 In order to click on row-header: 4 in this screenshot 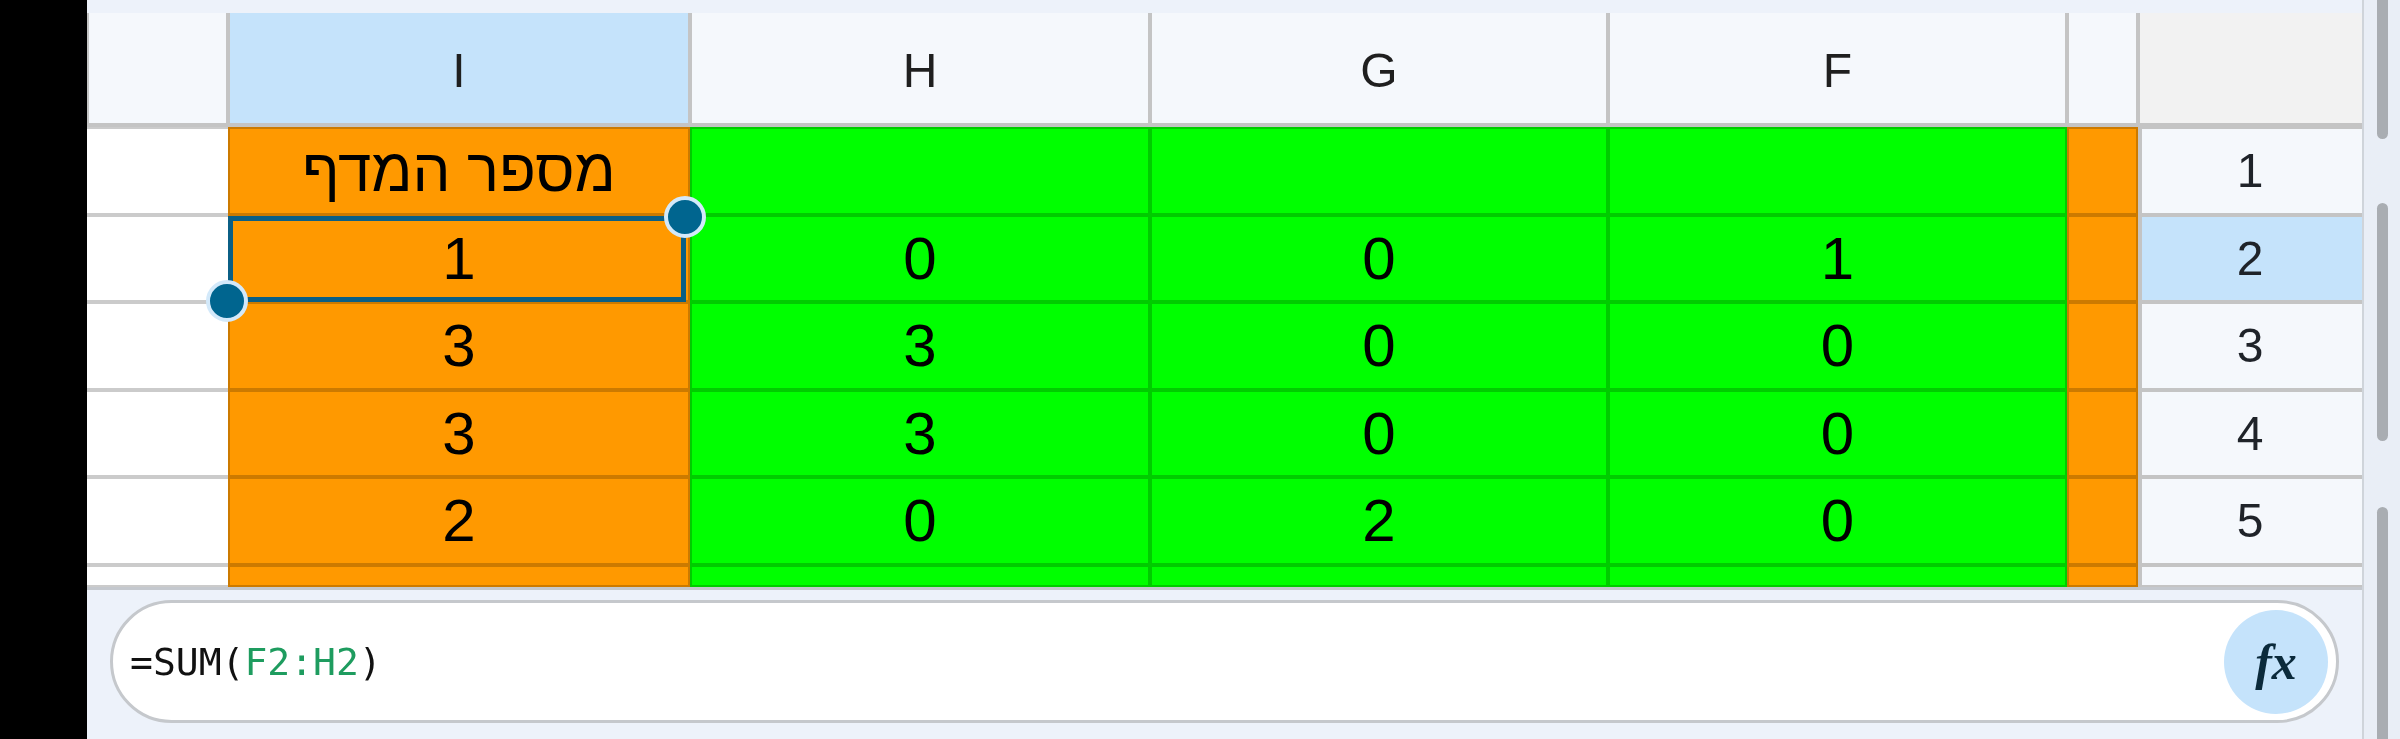, I will do `click(2250, 433)`.